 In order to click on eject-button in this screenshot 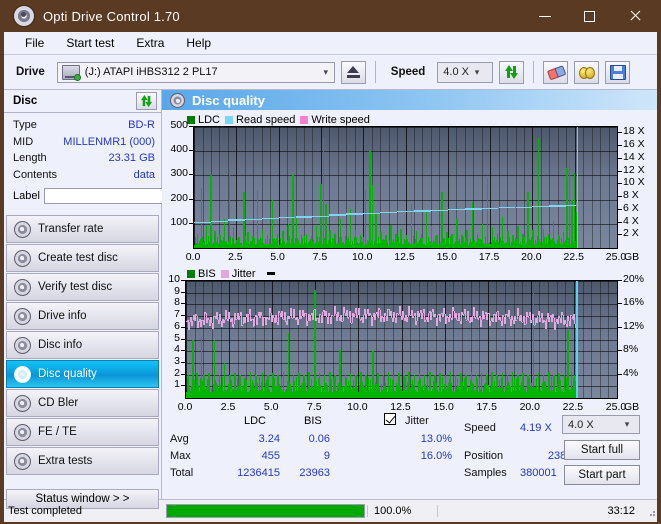, I will do `click(353, 72)`.